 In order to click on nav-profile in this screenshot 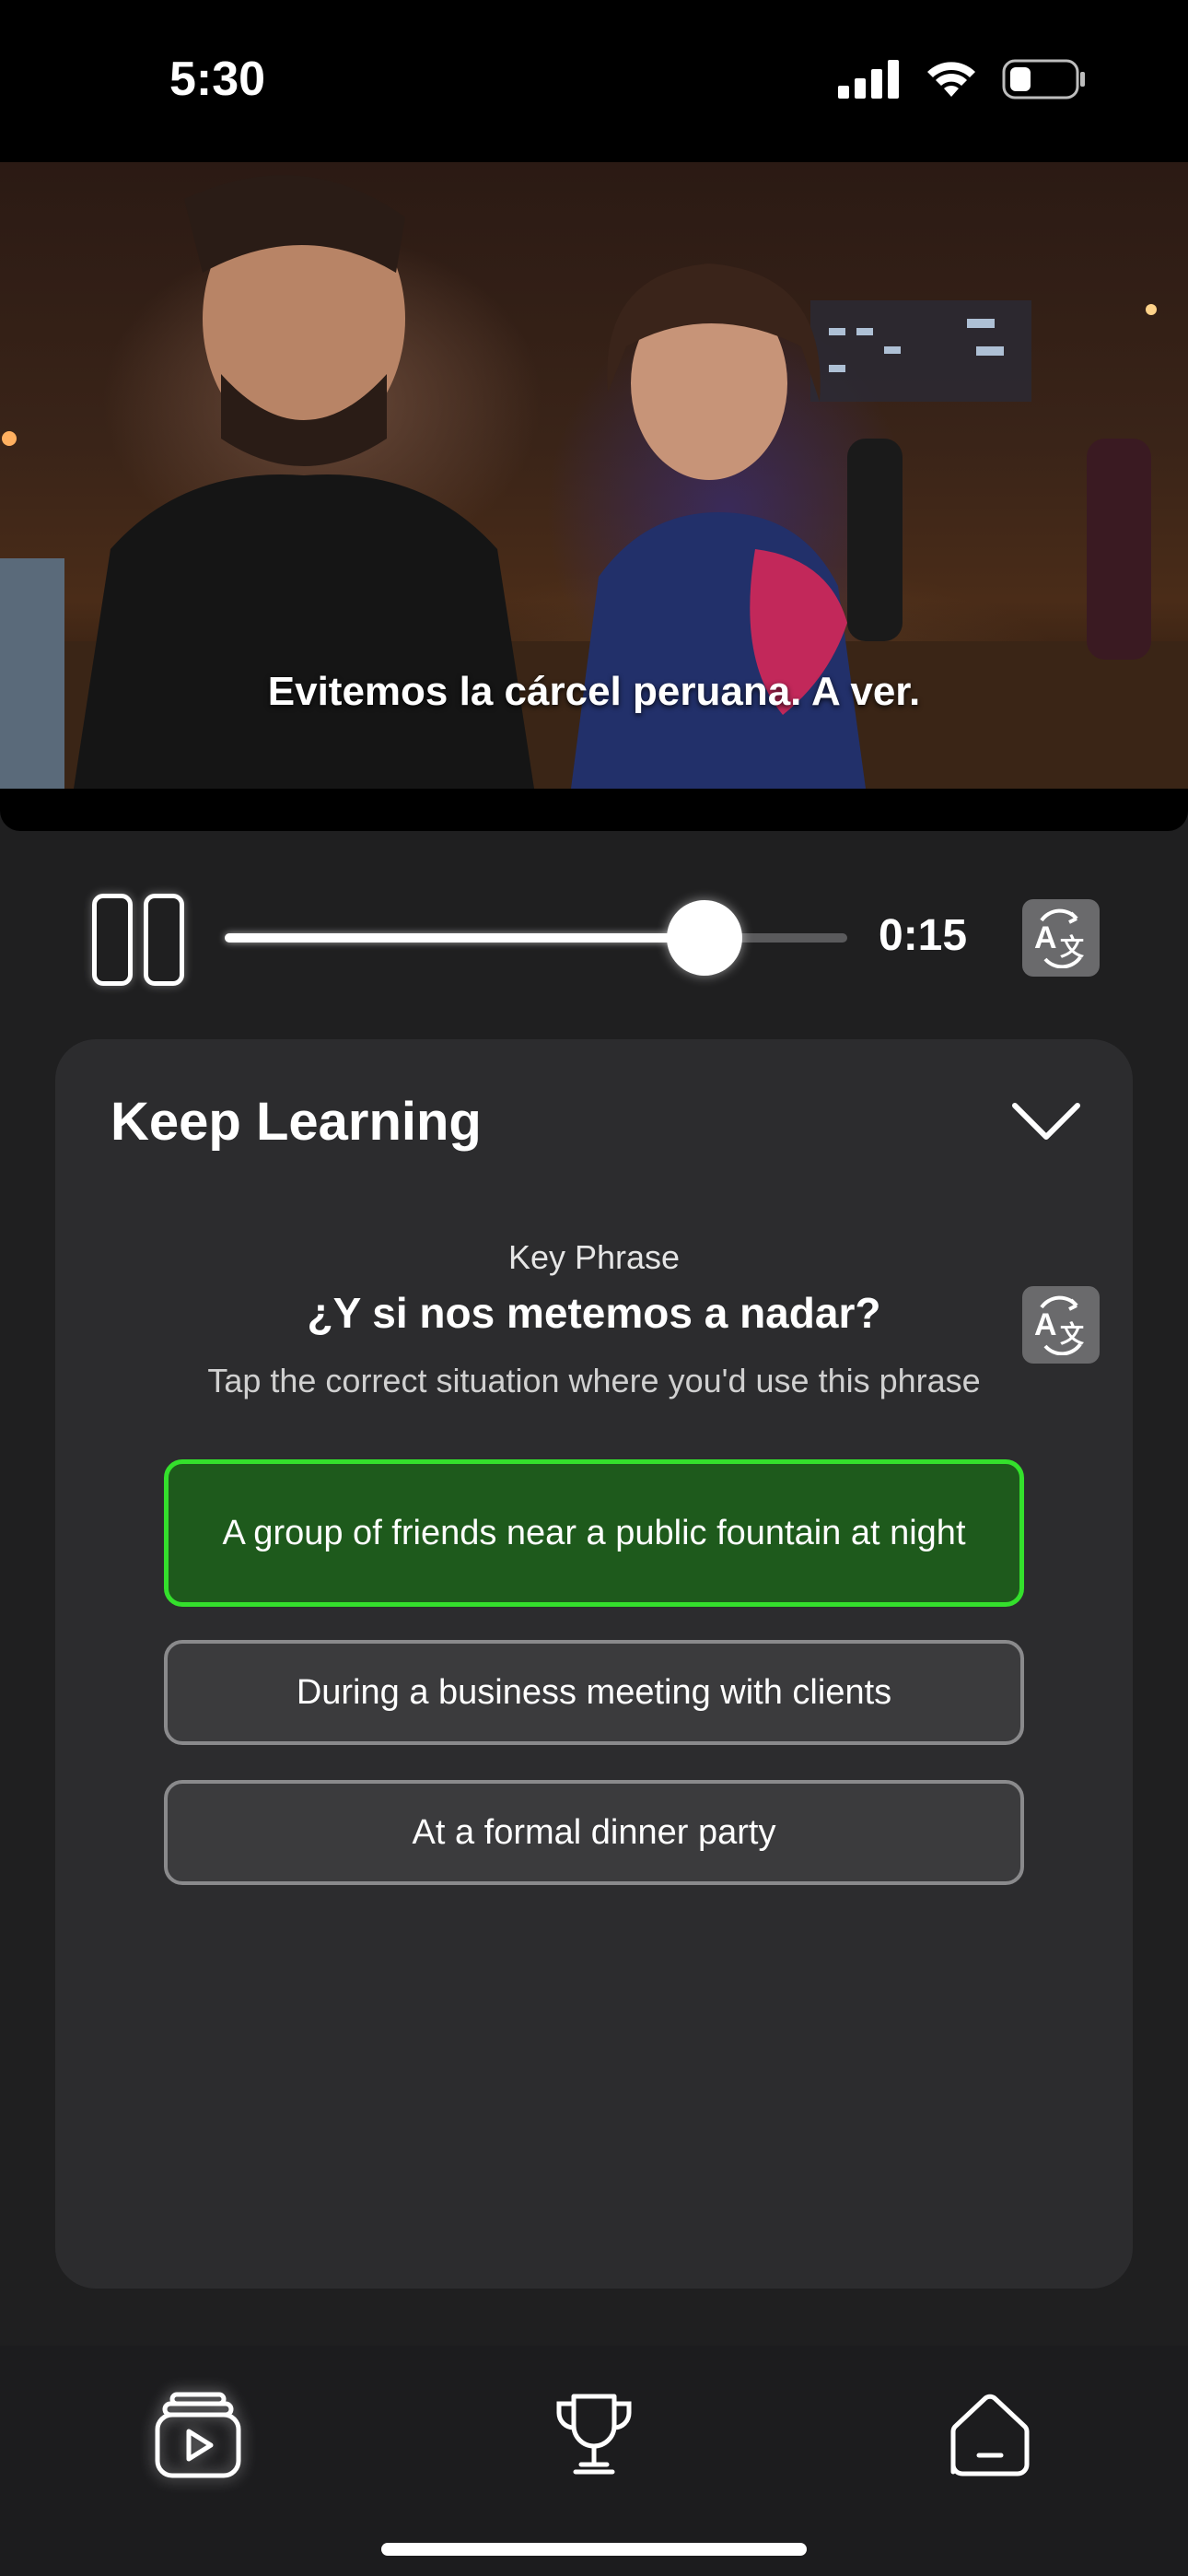, I will do `click(990, 2435)`.